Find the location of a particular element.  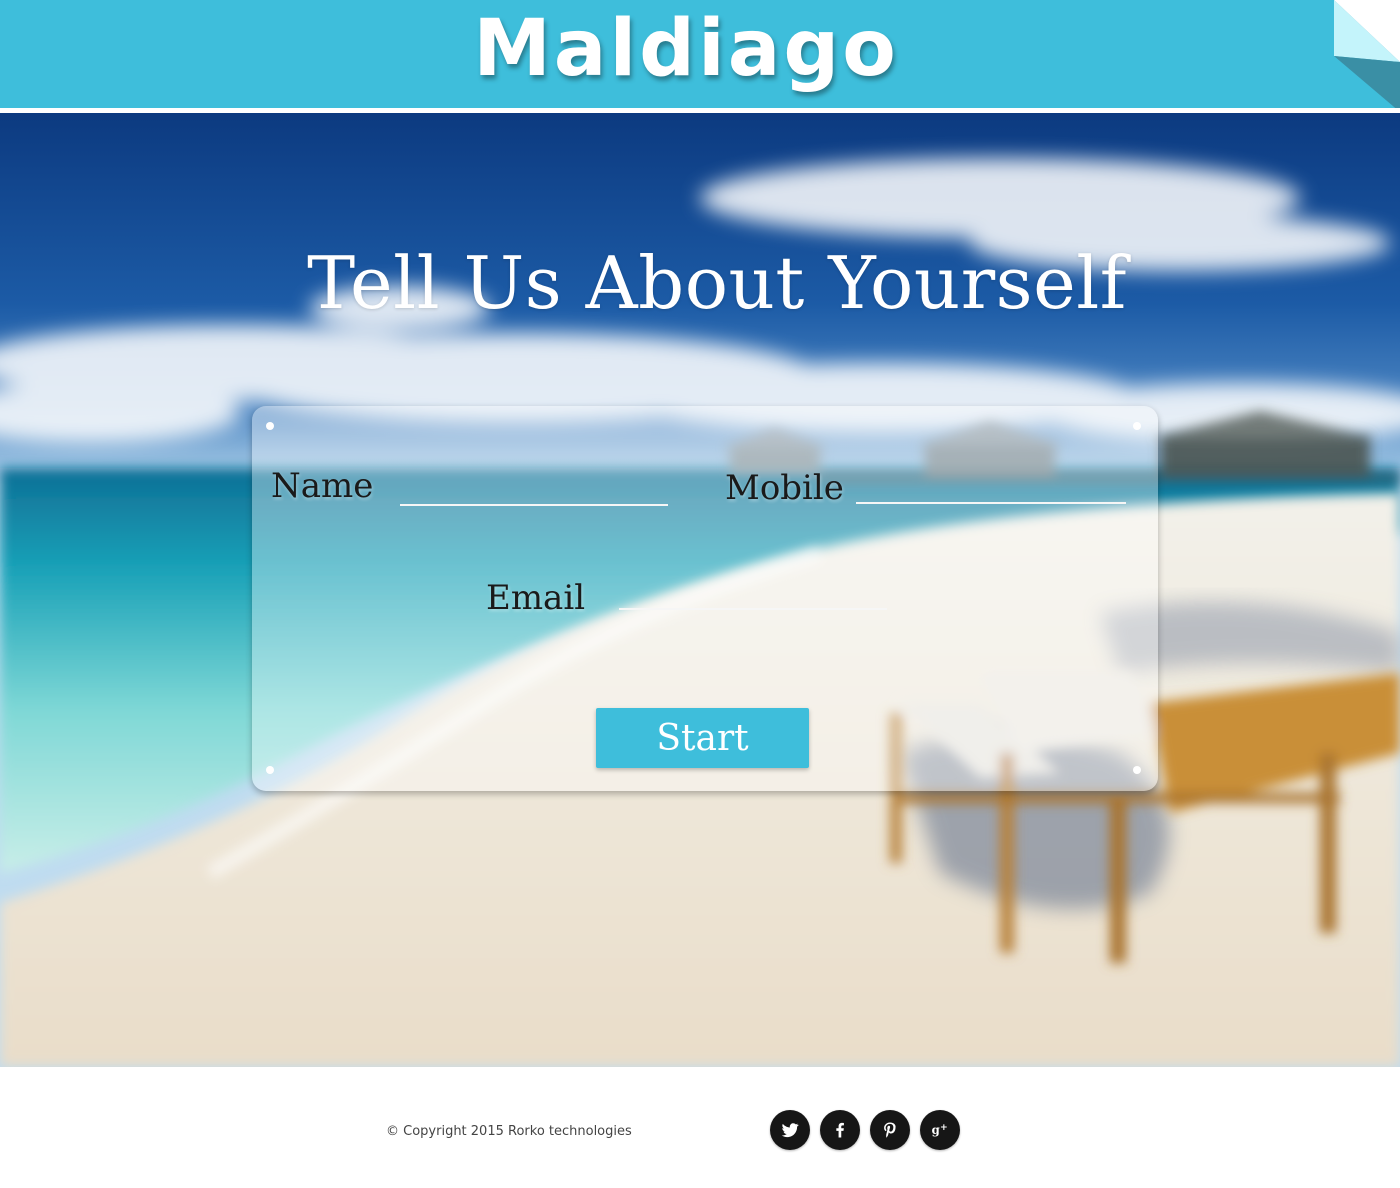

name-label: Name is located at coordinates (322, 486).